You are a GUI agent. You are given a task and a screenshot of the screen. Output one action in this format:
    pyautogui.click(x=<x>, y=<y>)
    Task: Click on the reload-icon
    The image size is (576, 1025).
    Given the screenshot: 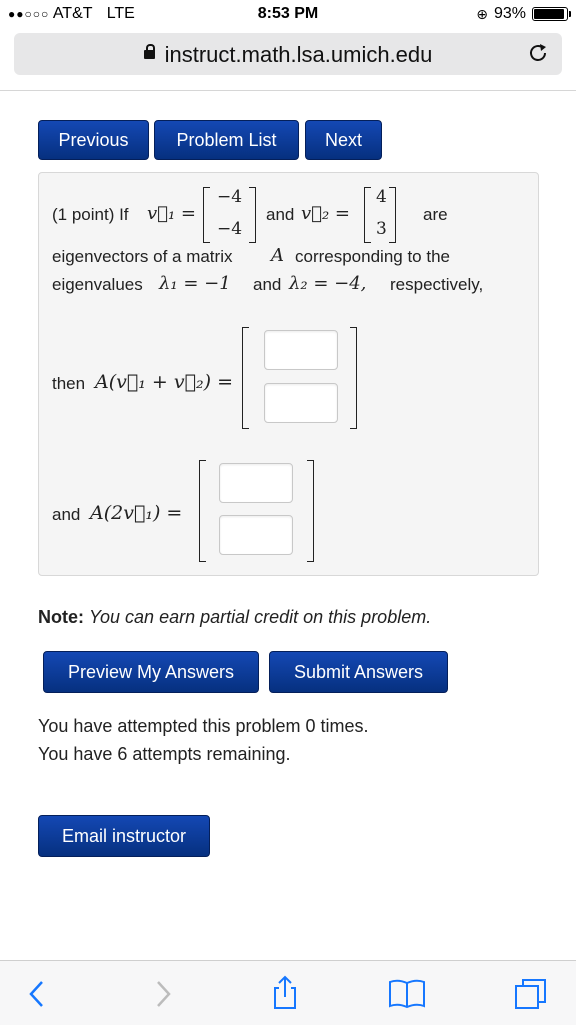 What is the action you would take?
    pyautogui.click(x=538, y=53)
    